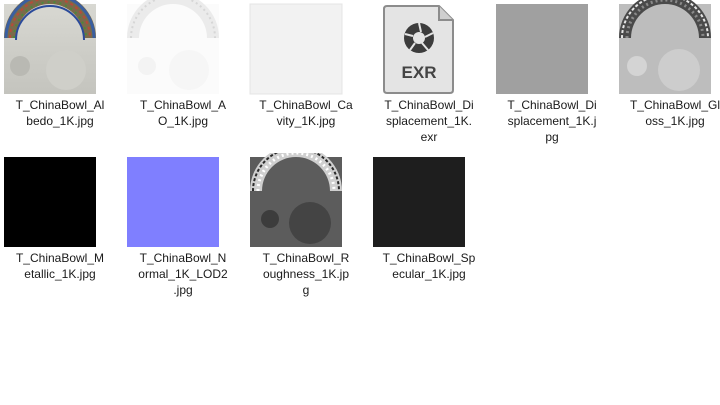  What do you see at coordinates (183, 47) in the screenshot?
I see `thumbnail-ao` at bounding box center [183, 47].